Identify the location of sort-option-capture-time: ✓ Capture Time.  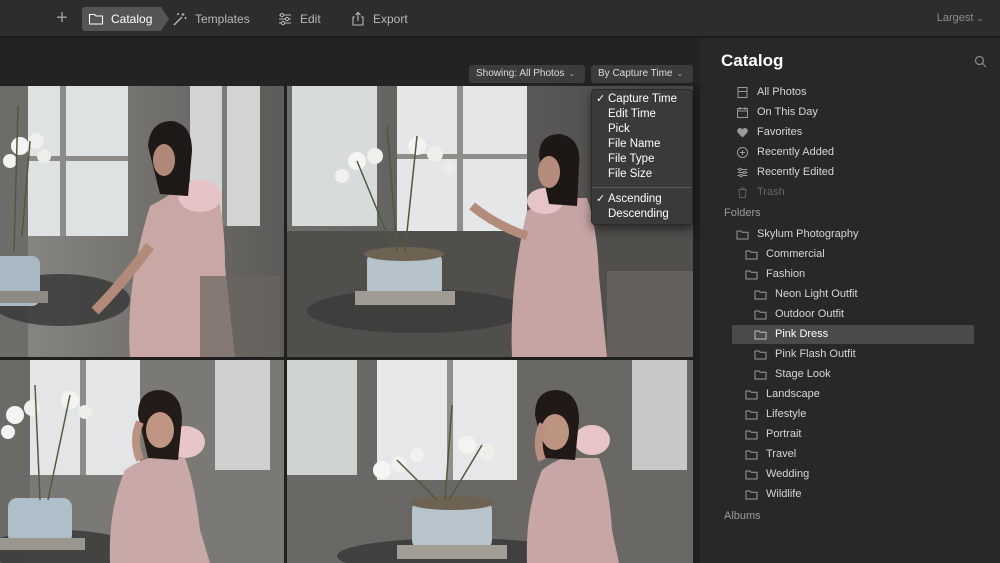
(642, 99).